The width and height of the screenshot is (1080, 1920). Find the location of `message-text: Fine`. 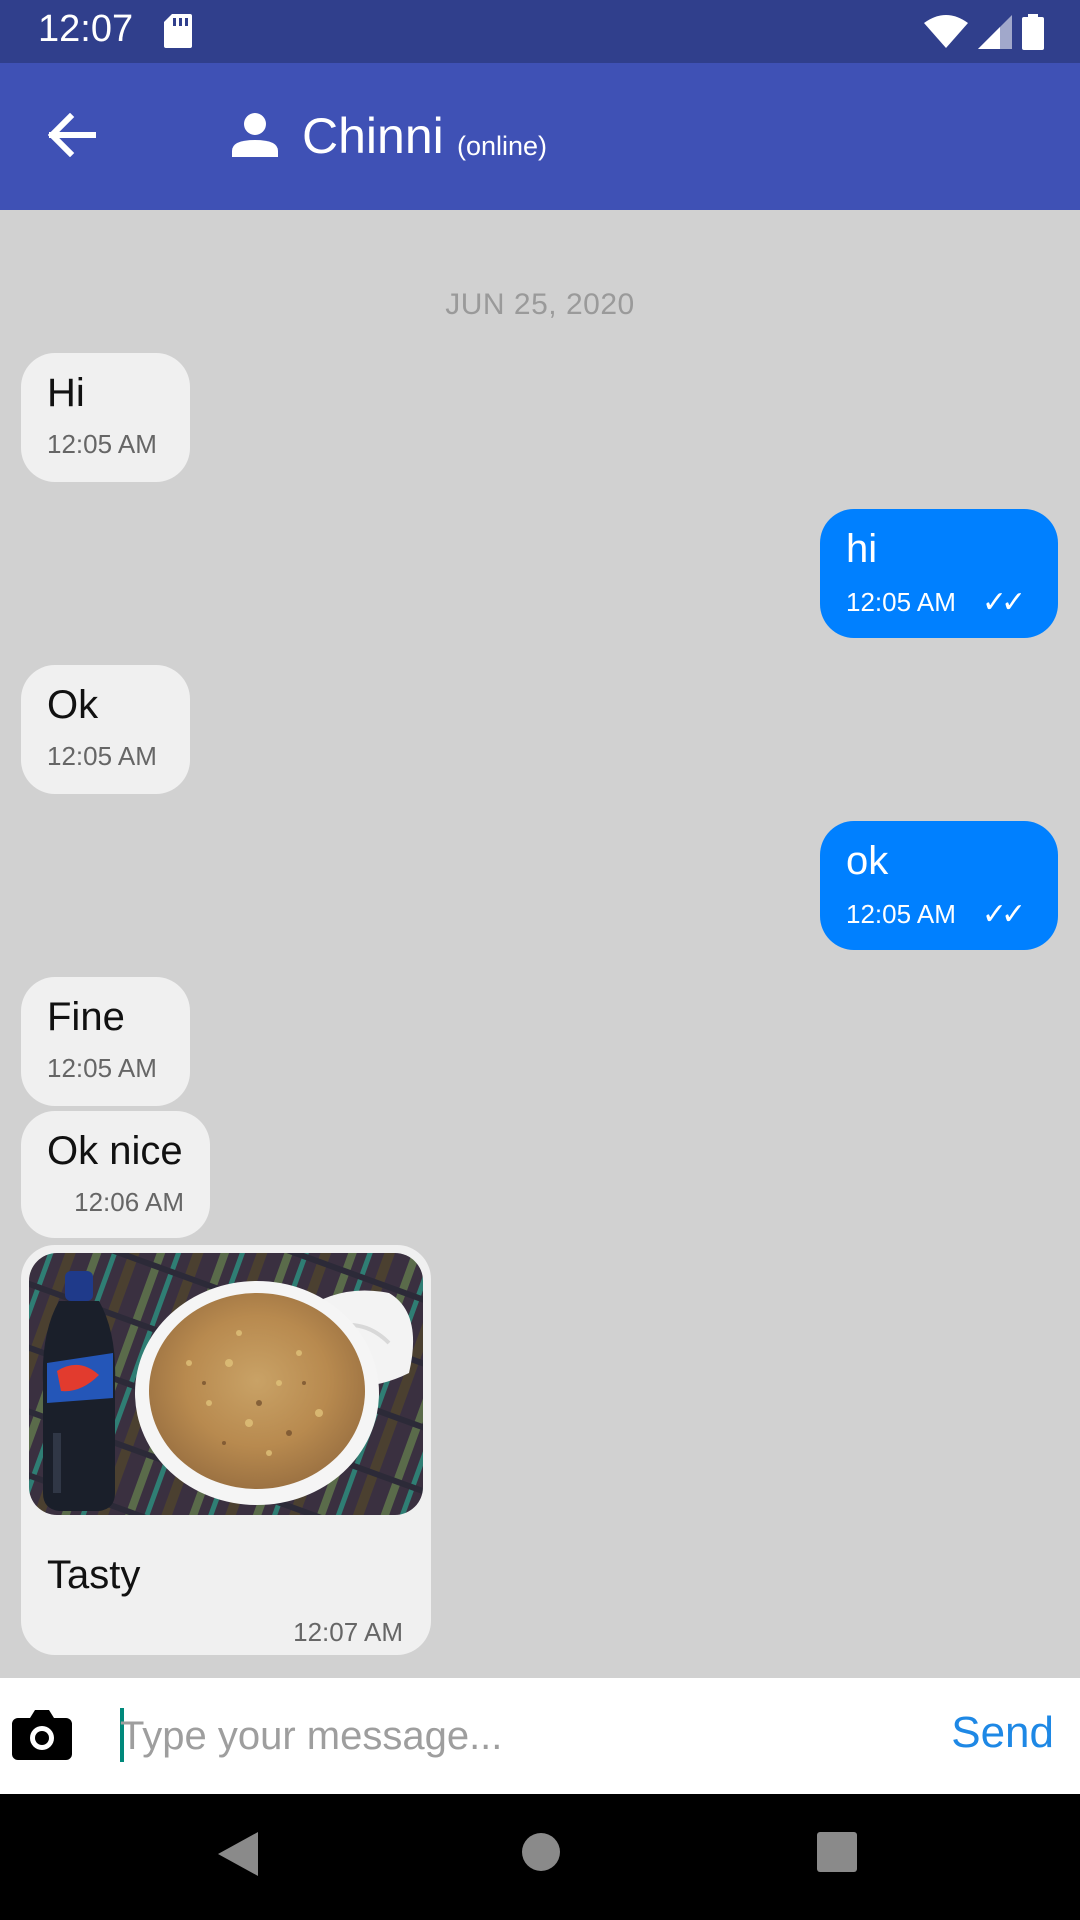

message-text: Fine is located at coordinates (86, 1017).